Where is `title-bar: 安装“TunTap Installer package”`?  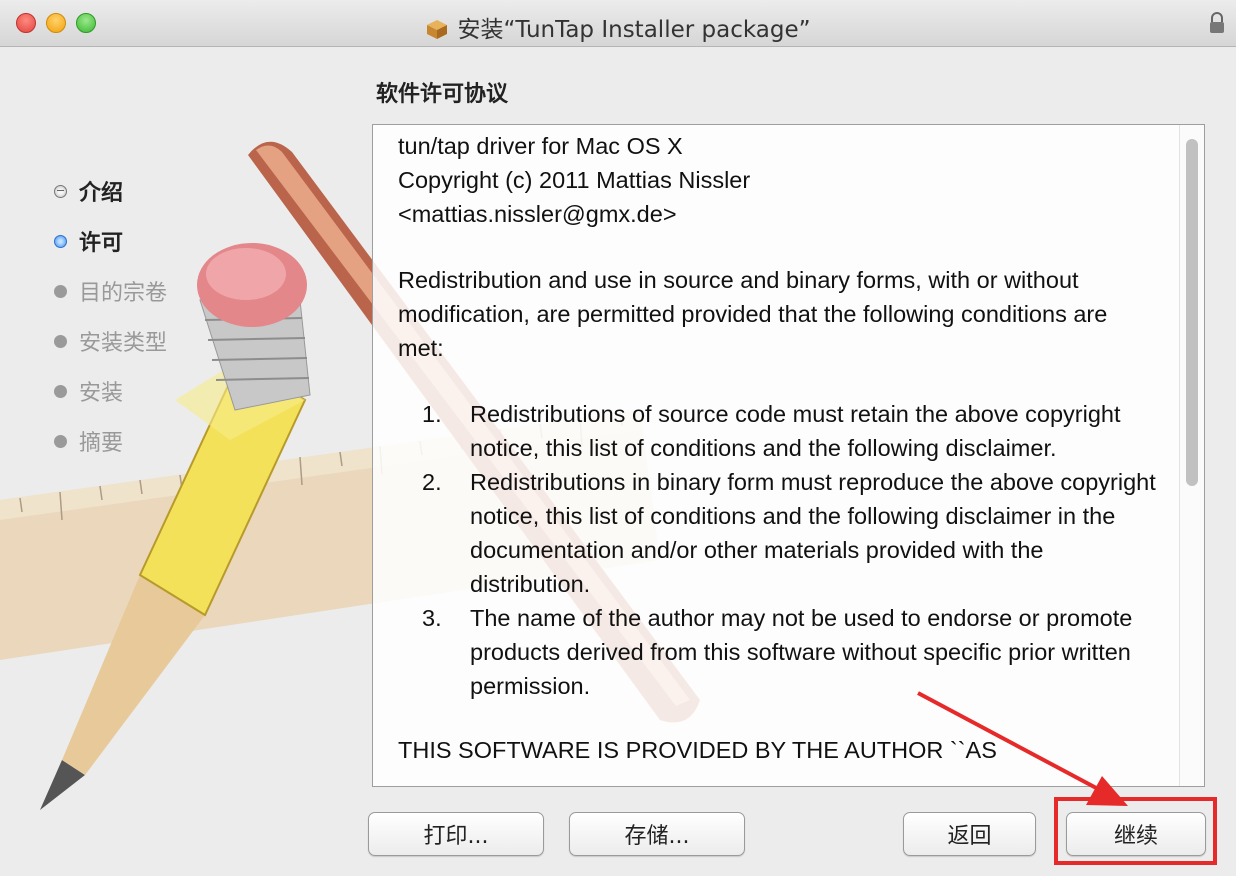
title-bar: 安装“TunTap Installer package” is located at coordinates (618, 23).